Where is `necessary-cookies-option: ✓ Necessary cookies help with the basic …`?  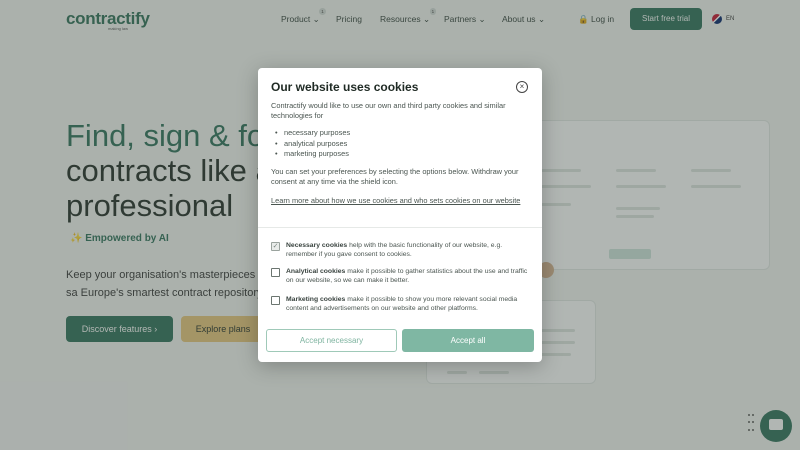 necessary-cookies-option: ✓ Necessary cookies help with the basic … is located at coordinates (402, 250).